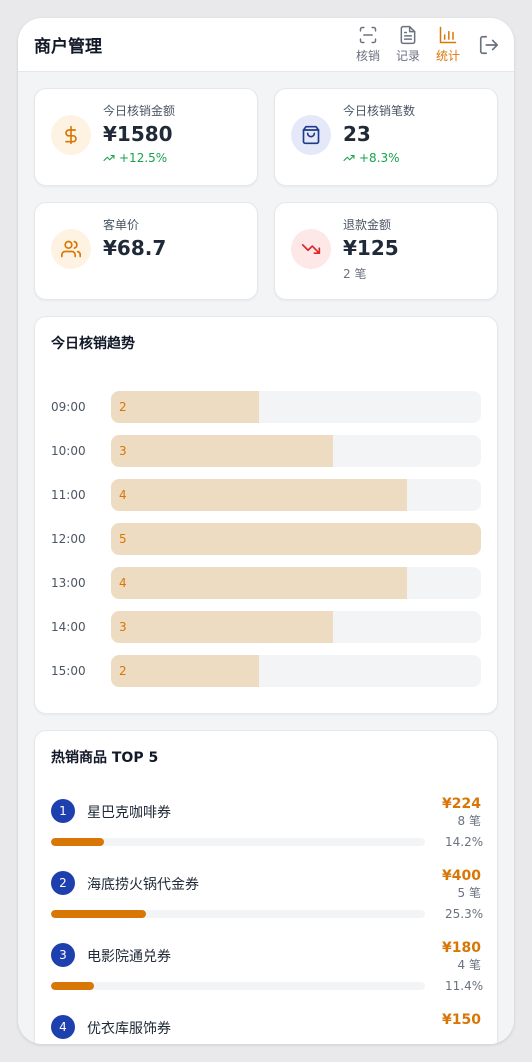  Describe the element at coordinates (63, 883) in the screenshot. I see `rank-badge: 2` at that location.